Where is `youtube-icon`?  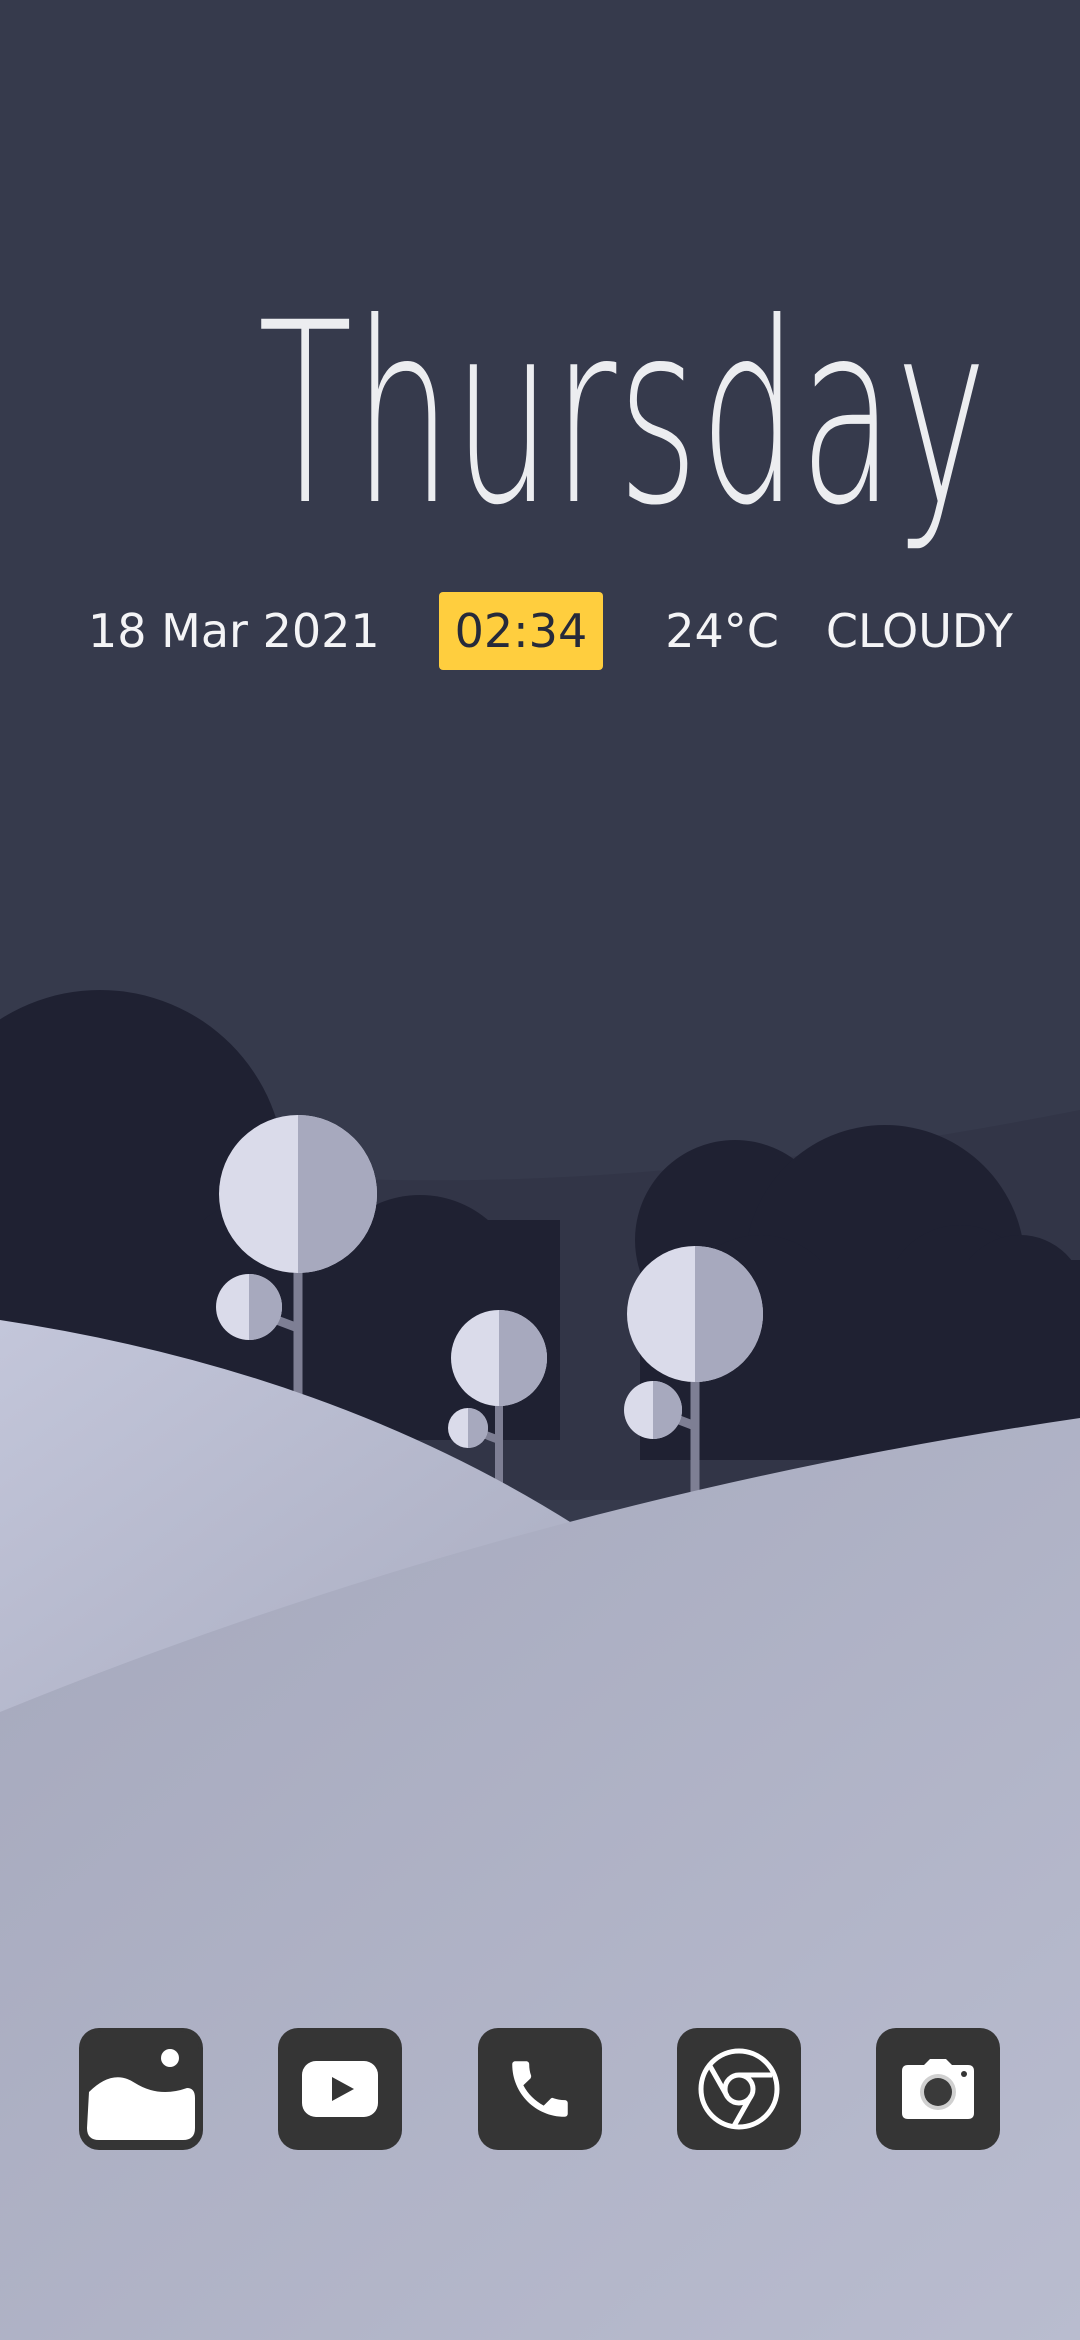
youtube-icon is located at coordinates (340, 2089).